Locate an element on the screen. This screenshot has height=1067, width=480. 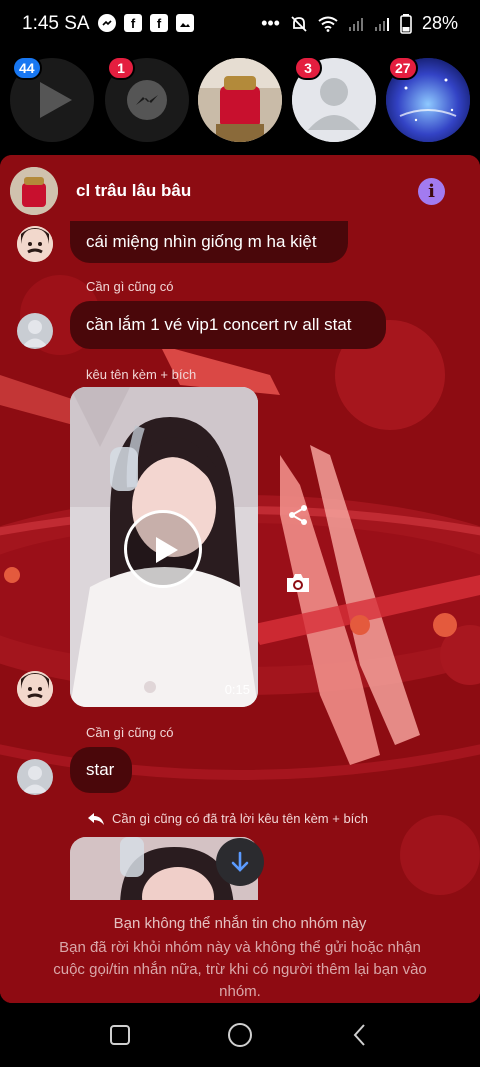
status-time: 1:45 SA is located at coordinates (56, 23).